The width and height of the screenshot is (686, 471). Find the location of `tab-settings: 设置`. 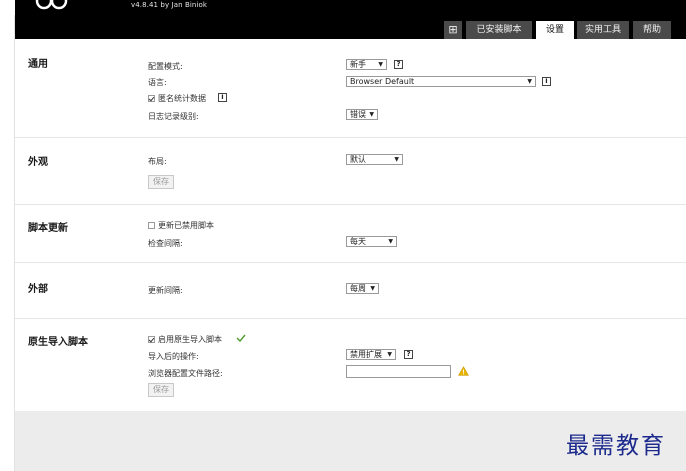

tab-settings: 设置 is located at coordinates (555, 30).